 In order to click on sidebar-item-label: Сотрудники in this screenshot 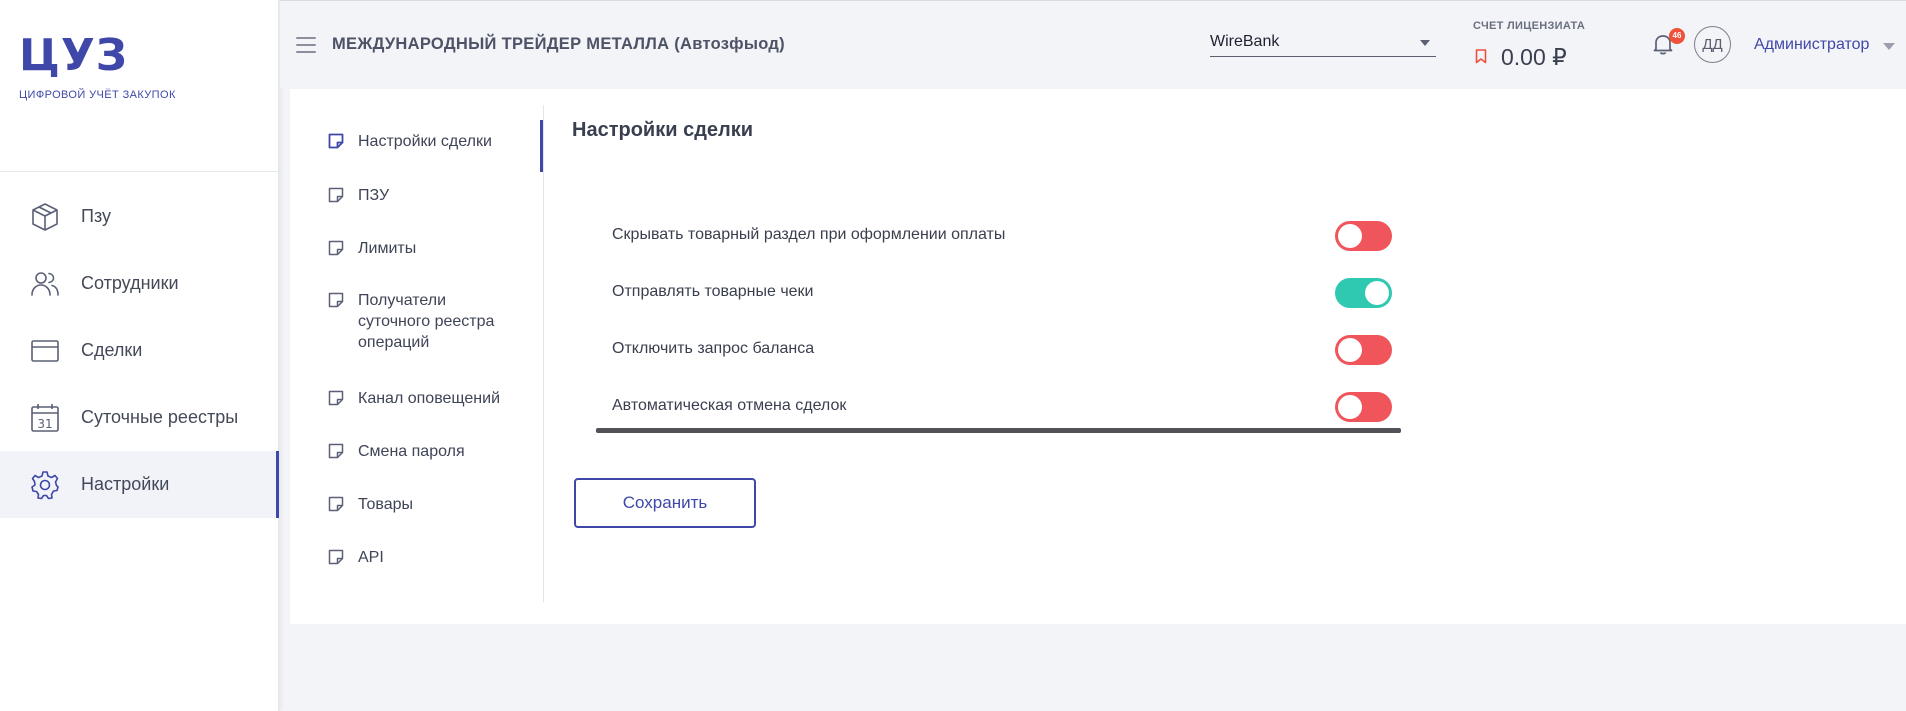, I will do `click(130, 283)`.